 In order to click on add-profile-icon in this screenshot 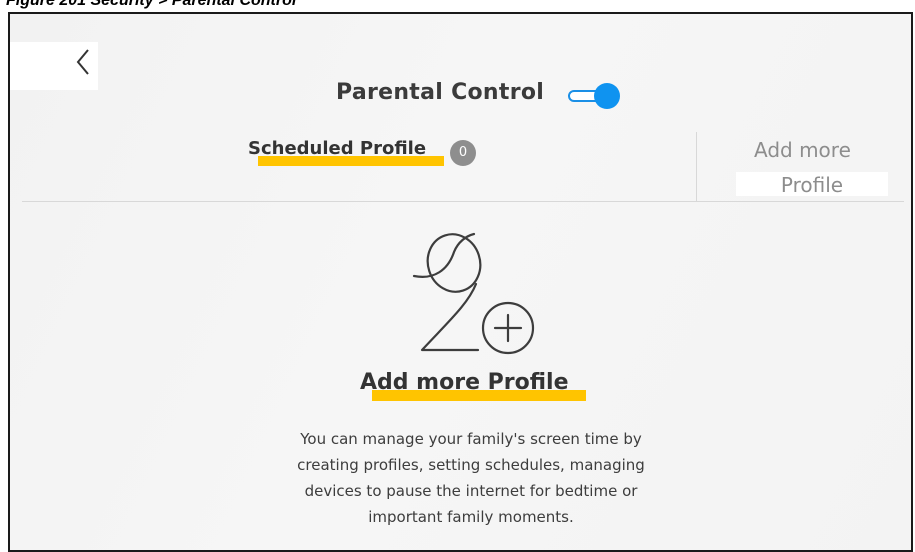, I will do `click(473, 293)`.